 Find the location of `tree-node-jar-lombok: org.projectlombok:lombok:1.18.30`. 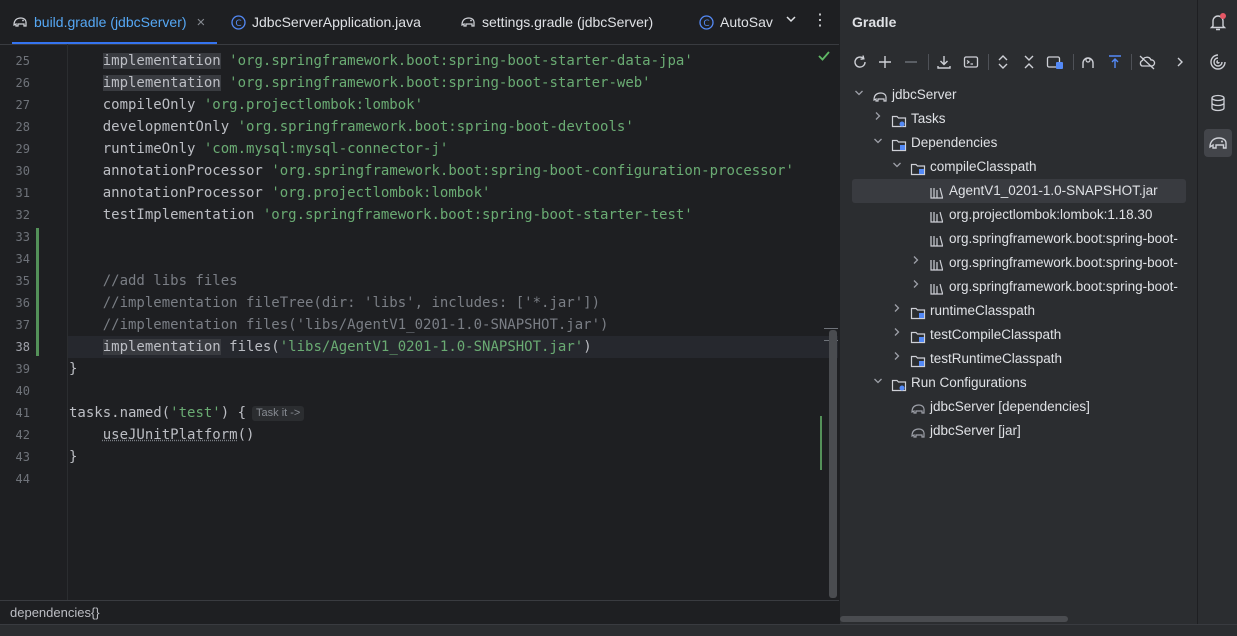

tree-node-jar-lombok: org.projectlombok:lombok:1.18.30 is located at coordinates (1019, 215).